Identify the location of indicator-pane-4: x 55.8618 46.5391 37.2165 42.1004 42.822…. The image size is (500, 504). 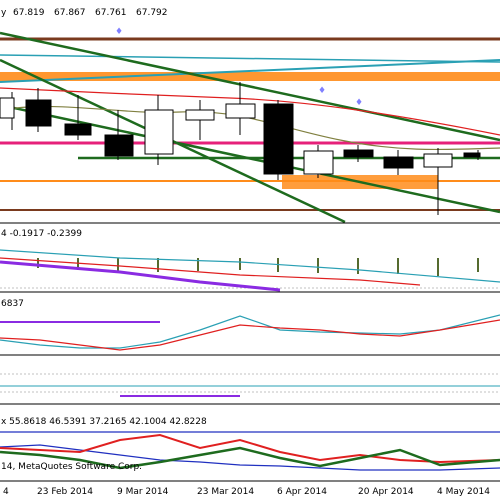
(250, 444).